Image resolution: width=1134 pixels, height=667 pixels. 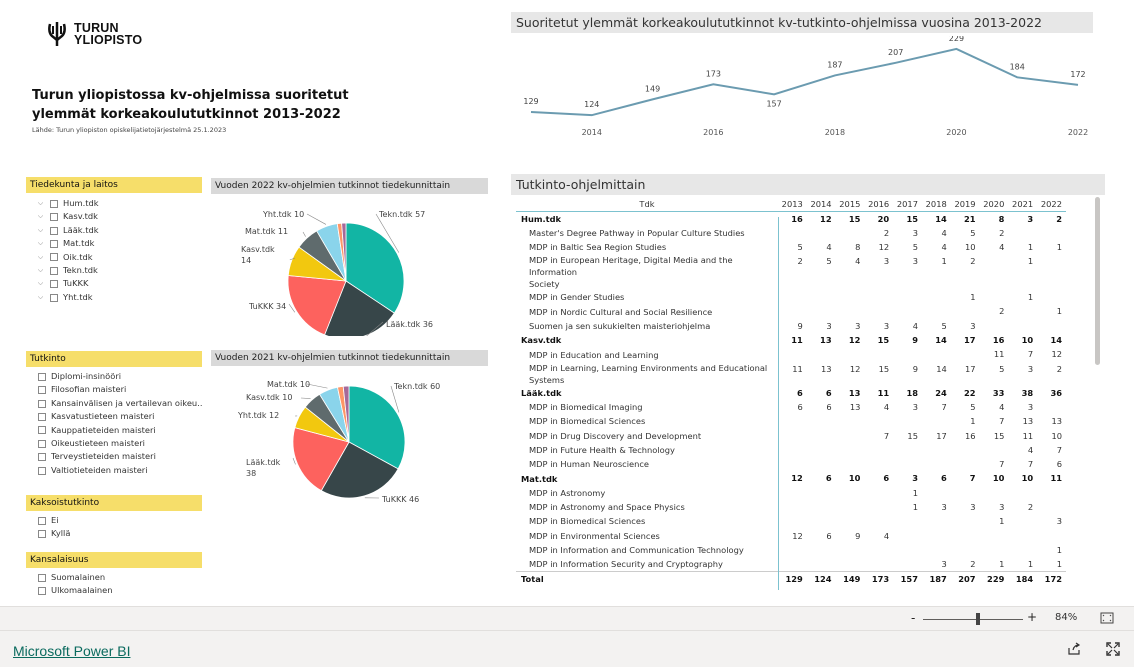 What do you see at coordinates (1032, 617) in the screenshot?
I see `zoom-in-button: +` at bounding box center [1032, 617].